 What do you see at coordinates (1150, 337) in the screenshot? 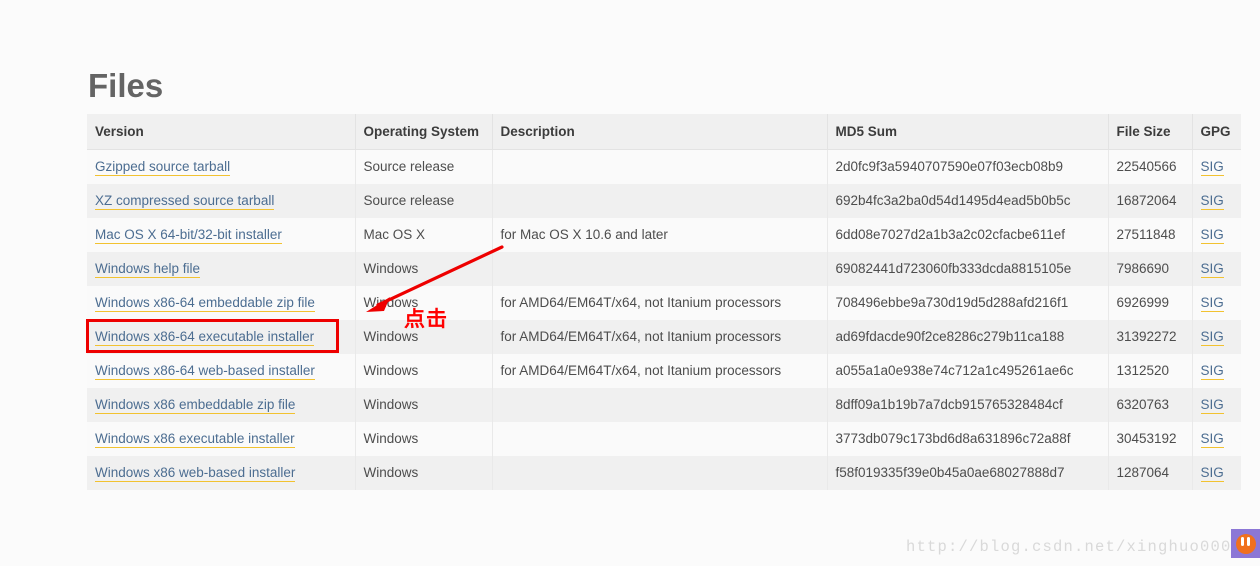
I see `cell-file-size: 31392272` at bounding box center [1150, 337].